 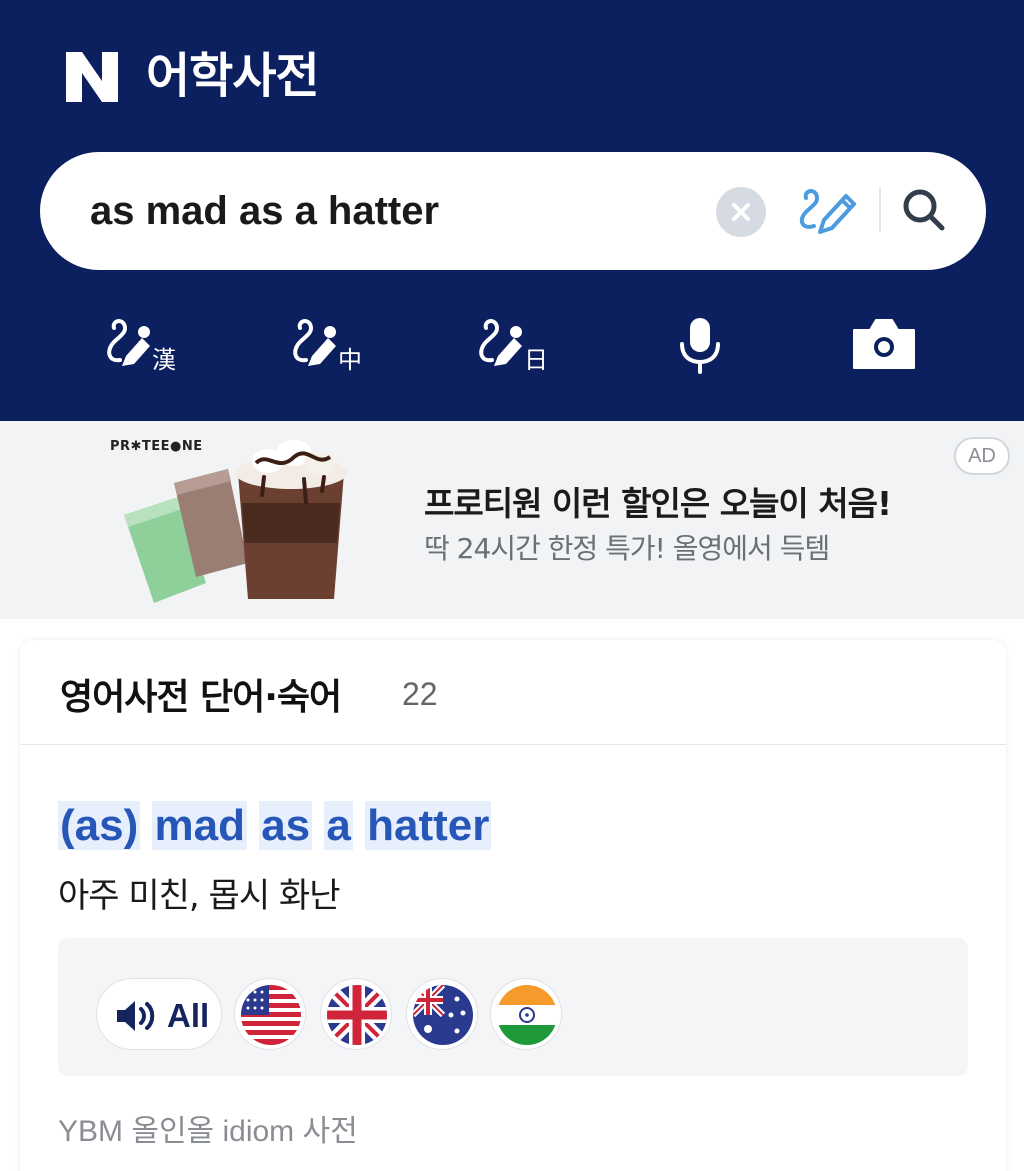 What do you see at coordinates (199, 896) in the screenshot?
I see `entry-meaning: 아주 미친, 몹시 화난` at bounding box center [199, 896].